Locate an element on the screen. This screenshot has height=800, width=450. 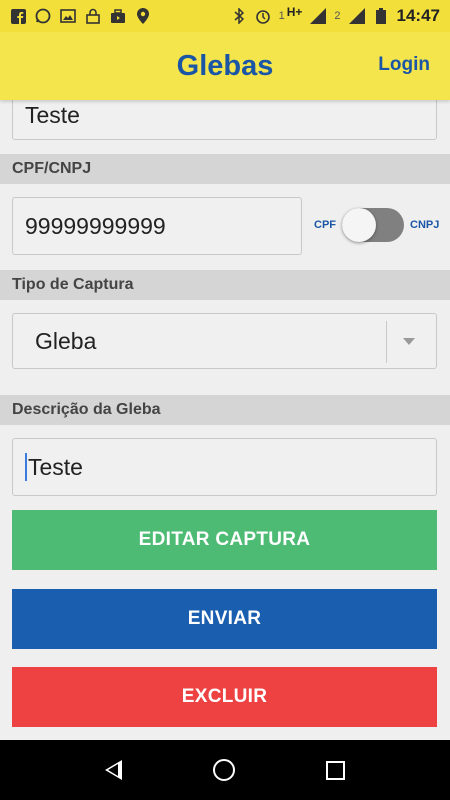
editar-captura-button: EDITAR CAPTURA is located at coordinates (224, 540).